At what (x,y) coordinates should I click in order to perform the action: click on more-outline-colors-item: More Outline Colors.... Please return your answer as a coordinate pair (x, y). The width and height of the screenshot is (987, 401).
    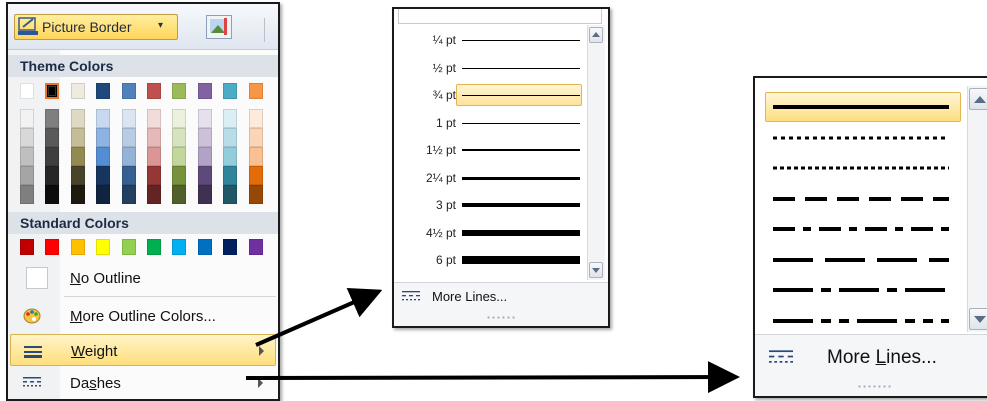
    Looking at the image, I should click on (143, 316).